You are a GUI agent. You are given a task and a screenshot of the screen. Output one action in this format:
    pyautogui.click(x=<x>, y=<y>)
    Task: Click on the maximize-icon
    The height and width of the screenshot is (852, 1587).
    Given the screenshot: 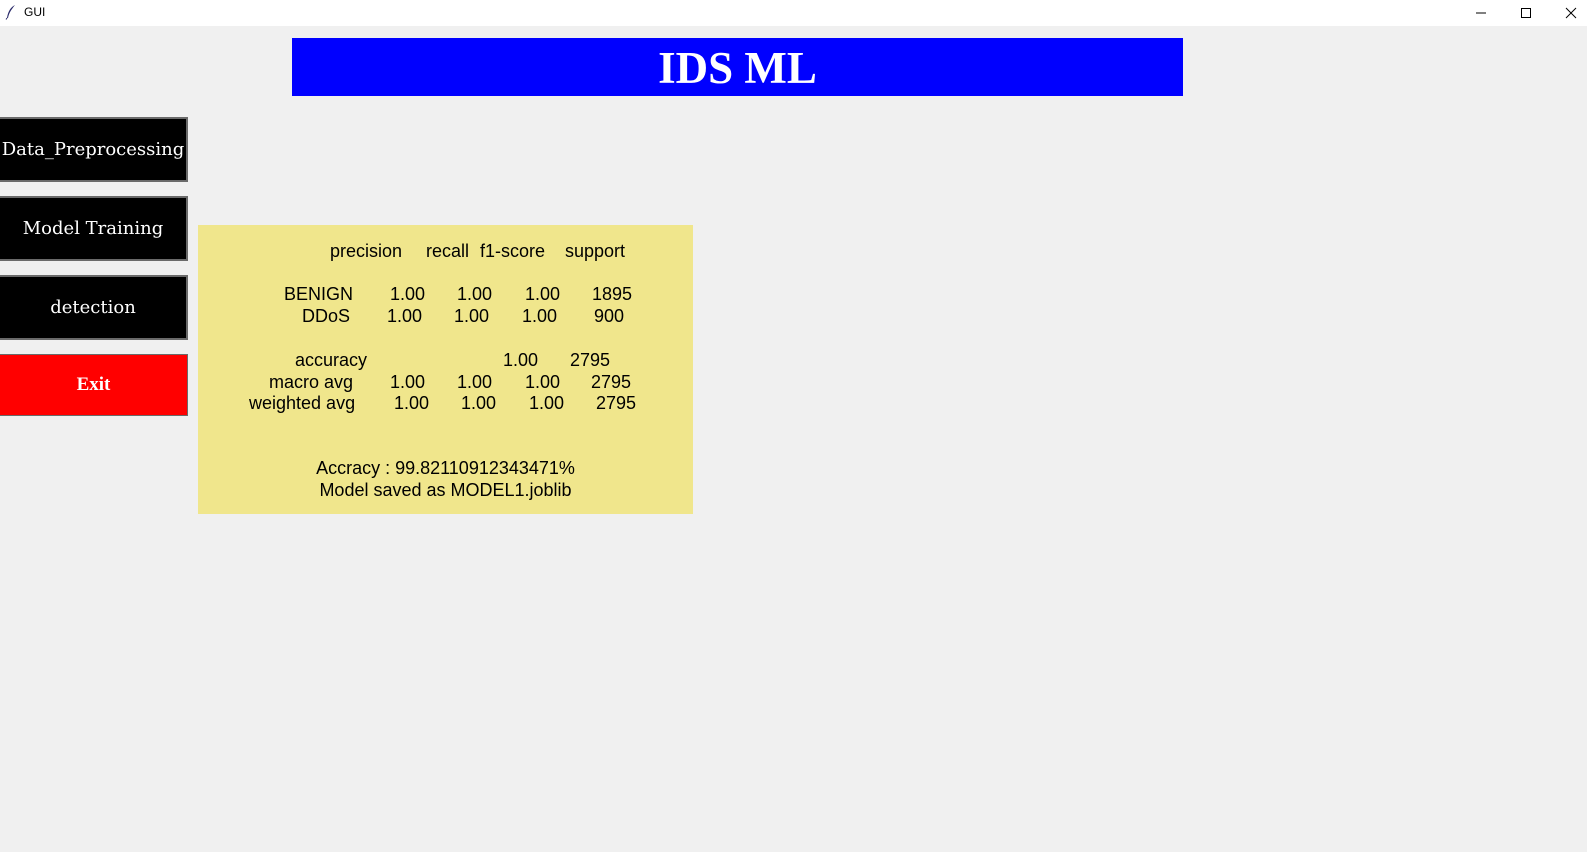 What is the action you would take?
    pyautogui.click(x=1526, y=13)
    